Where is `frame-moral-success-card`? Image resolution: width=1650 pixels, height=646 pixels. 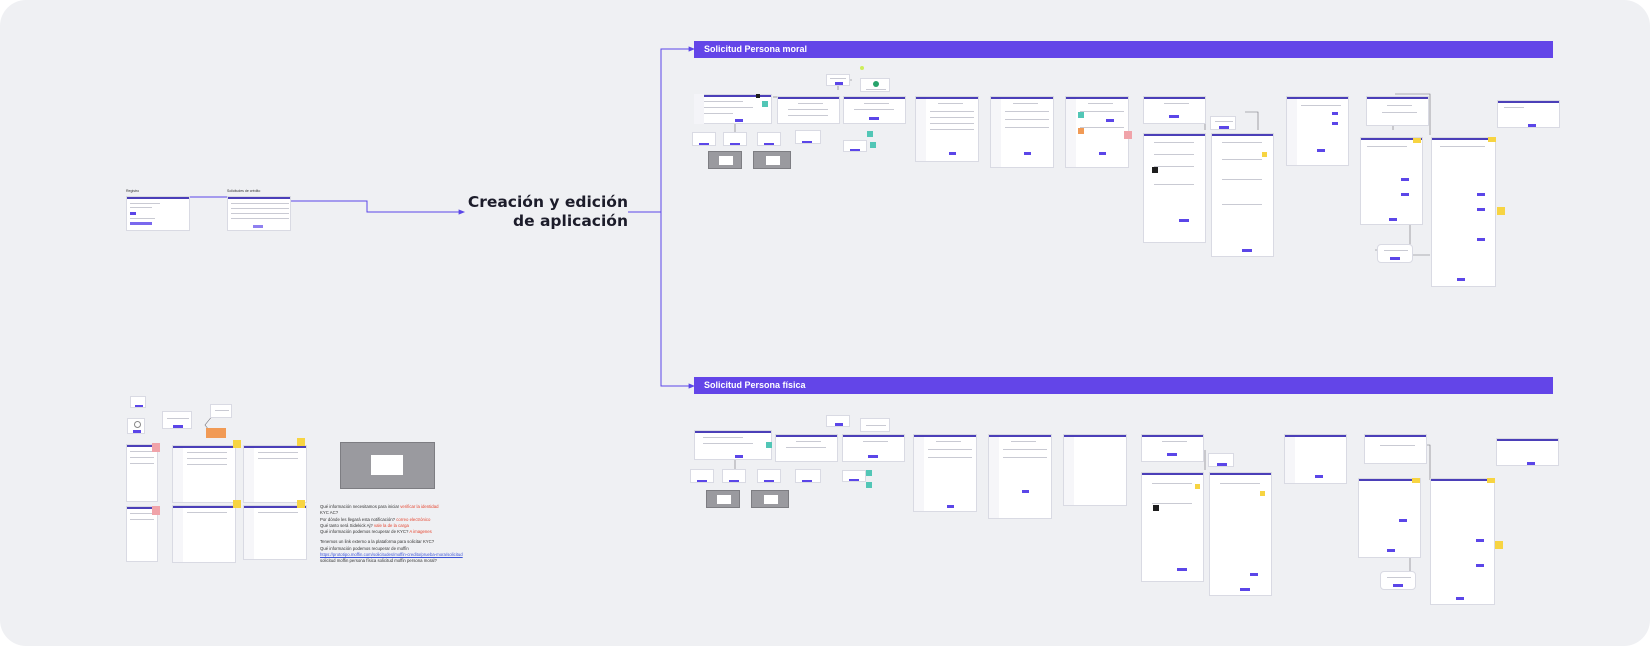
frame-moral-success-card is located at coordinates (1395, 253).